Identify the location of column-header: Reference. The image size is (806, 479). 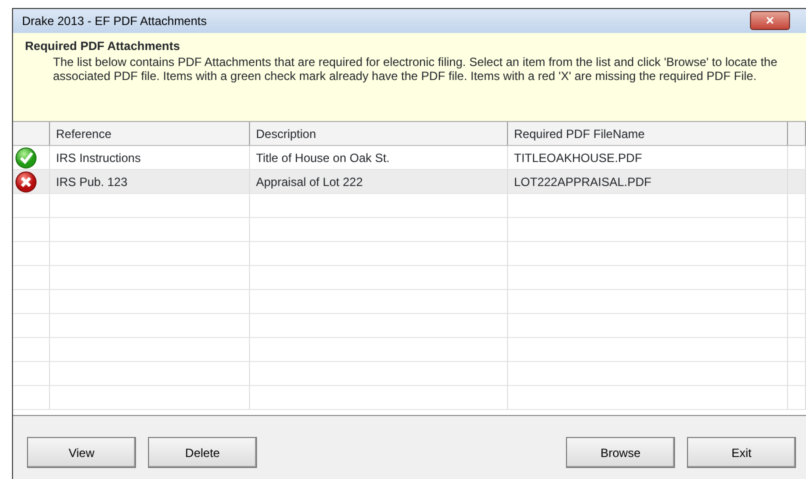
(150, 133).